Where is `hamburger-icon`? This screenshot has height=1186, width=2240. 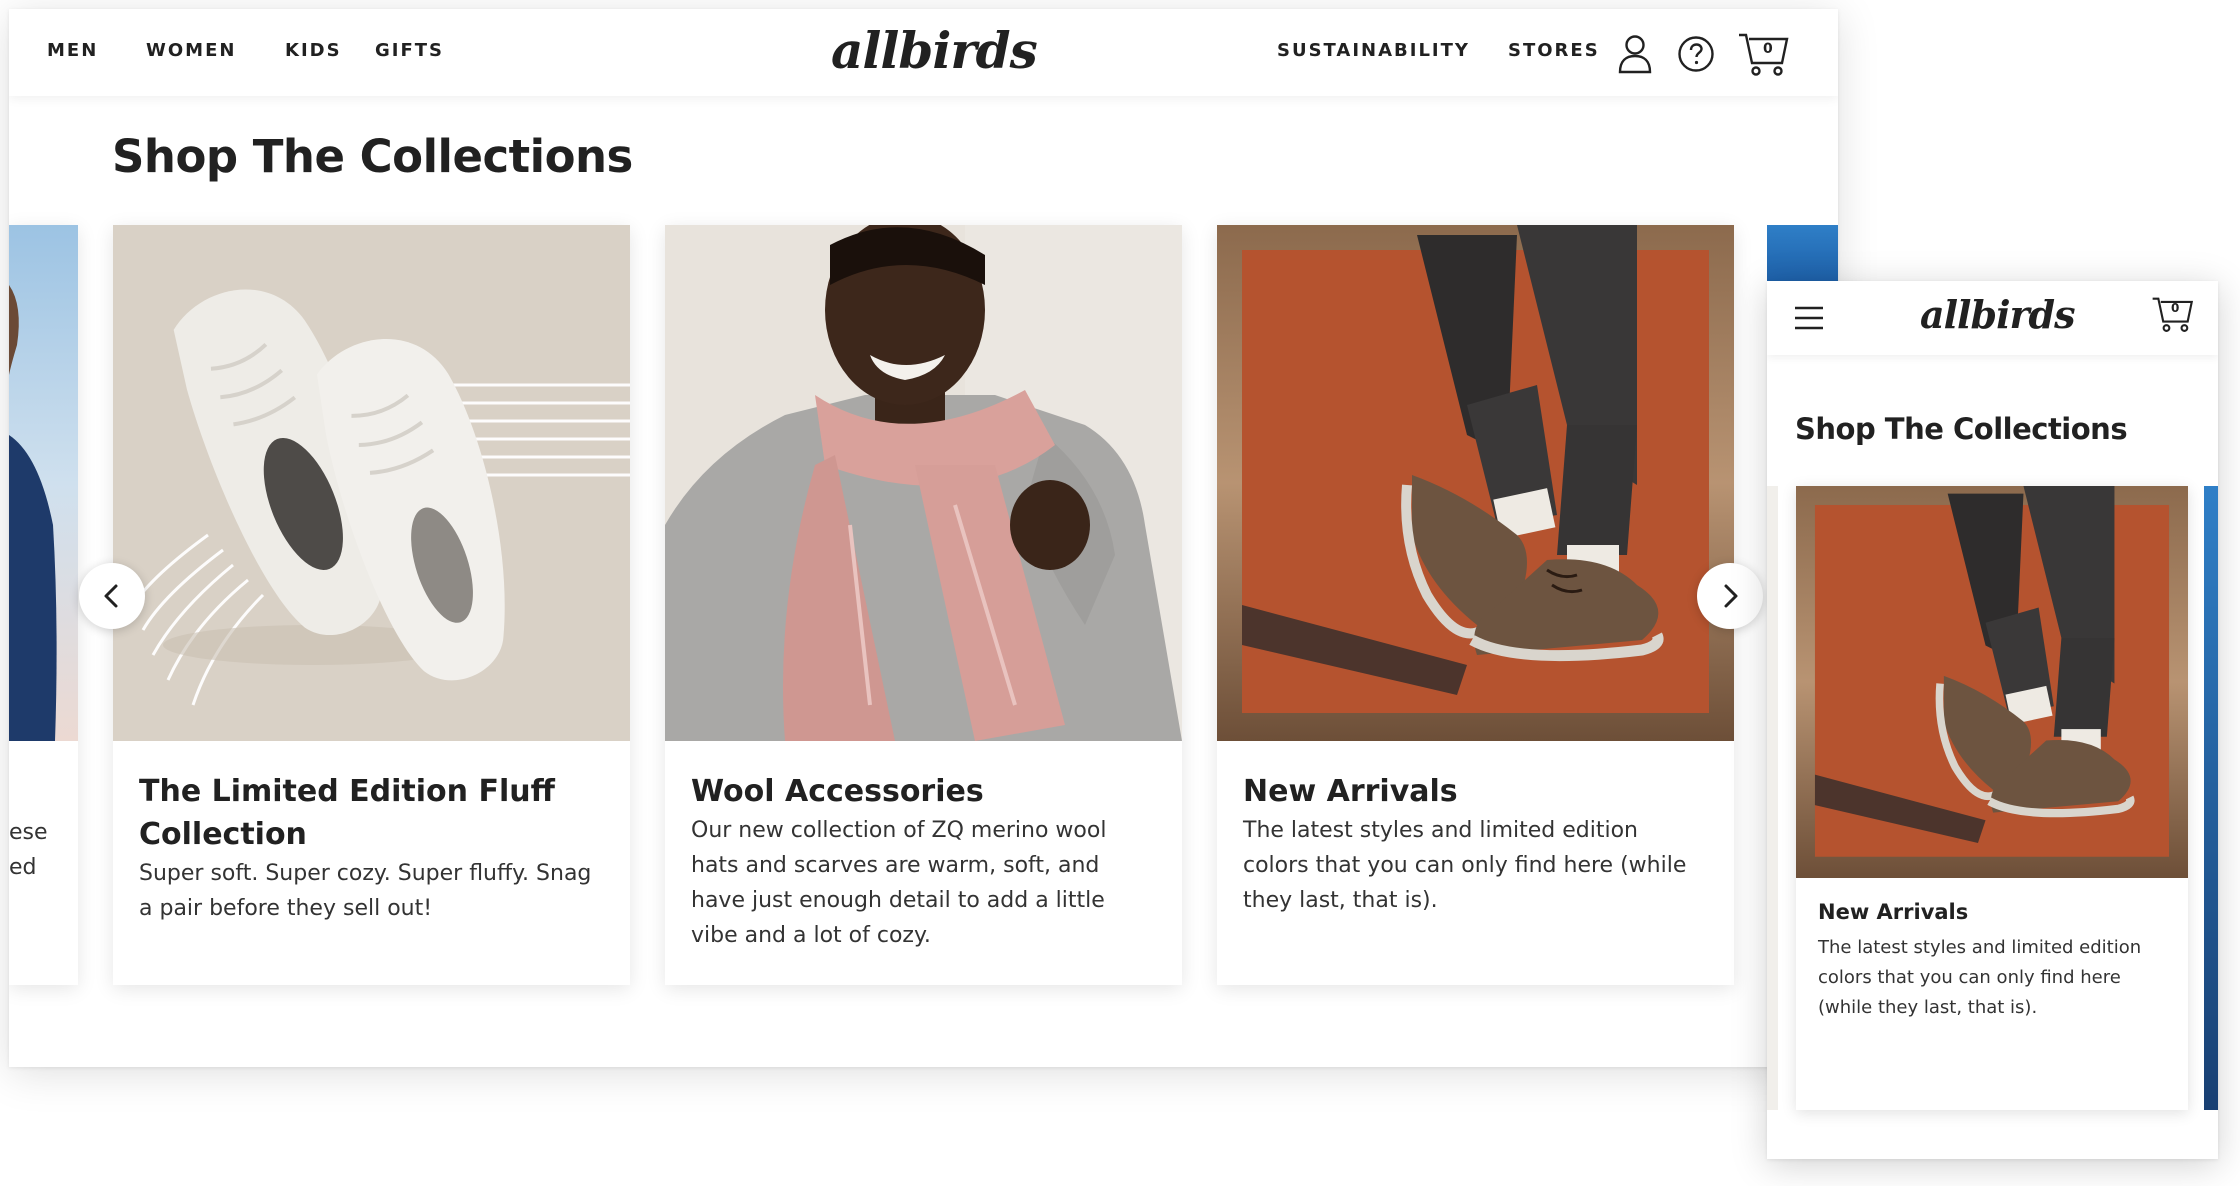 hamburger-icon is located at coordinates (1809, 318).